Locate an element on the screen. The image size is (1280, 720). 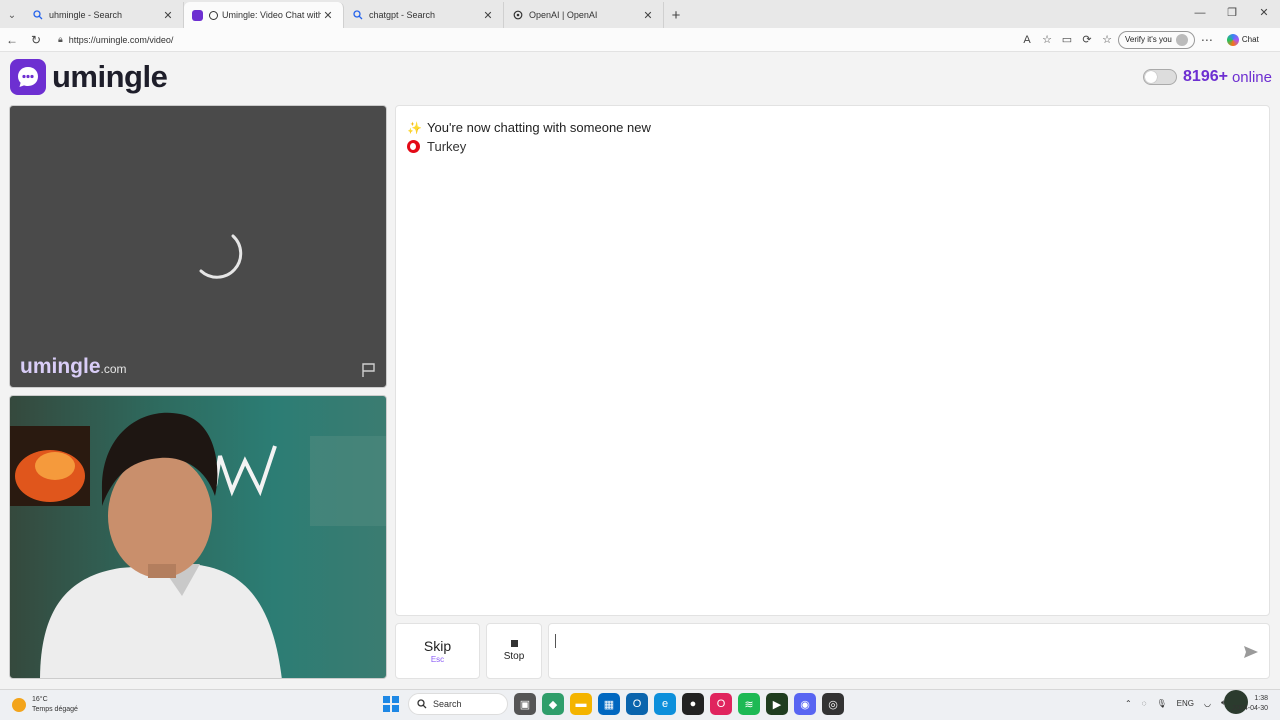
url-field: 🔒︎ https://umingle.com/video/ is located at coordinates (532, 40).